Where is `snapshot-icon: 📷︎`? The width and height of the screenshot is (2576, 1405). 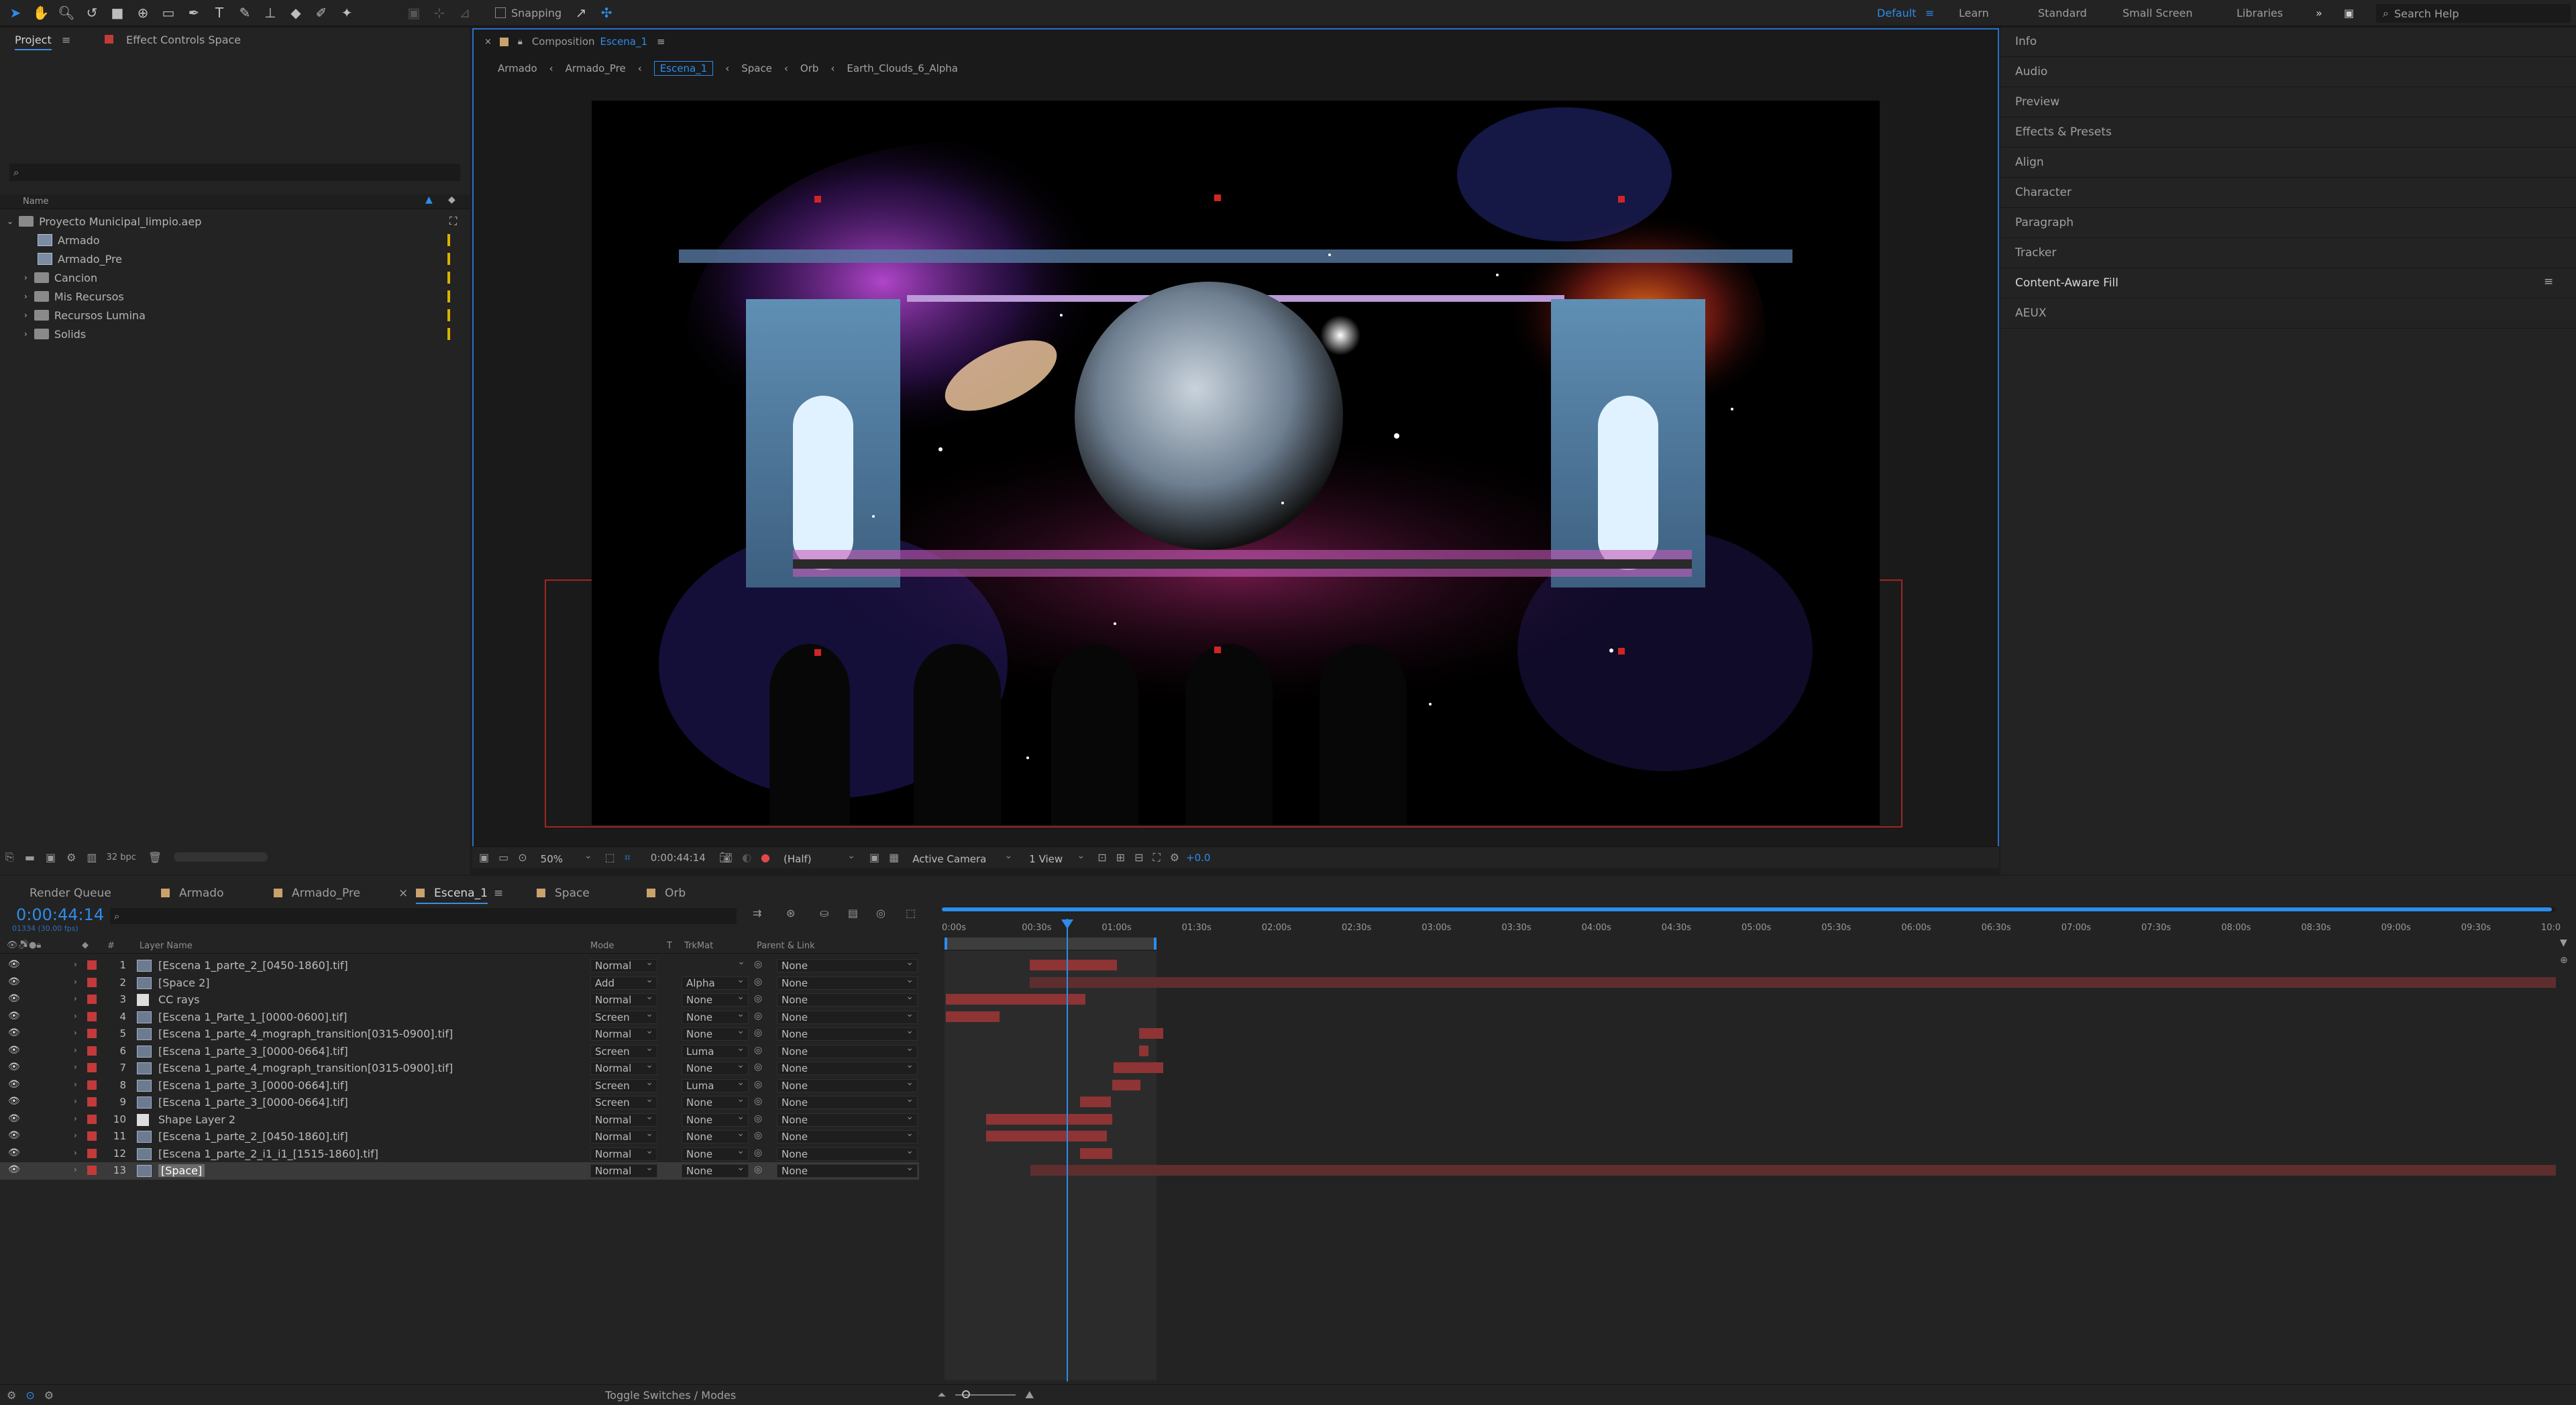 snapshot-icon: 📷︎ is located at coordinates (726, 857).